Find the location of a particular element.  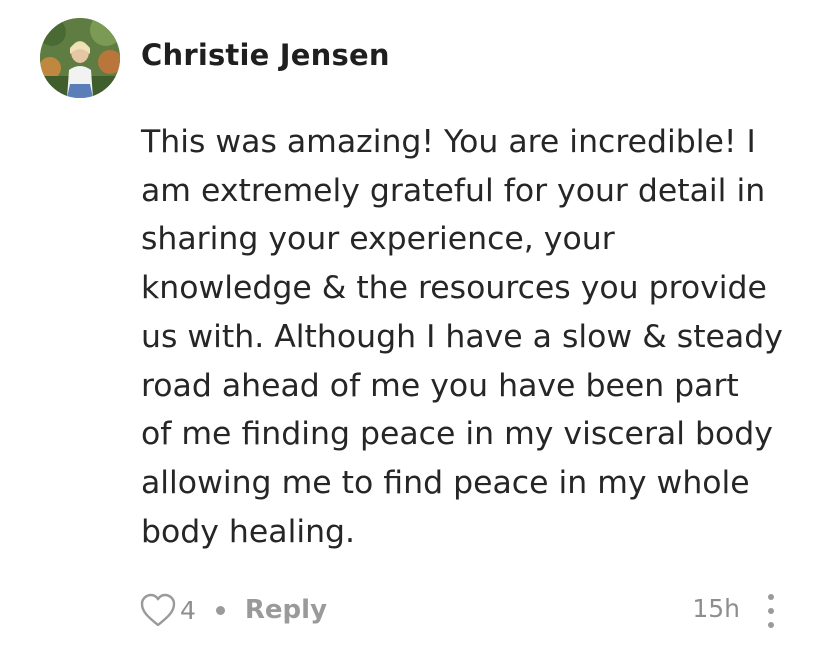

avatar is located at coordinates (80, 58).